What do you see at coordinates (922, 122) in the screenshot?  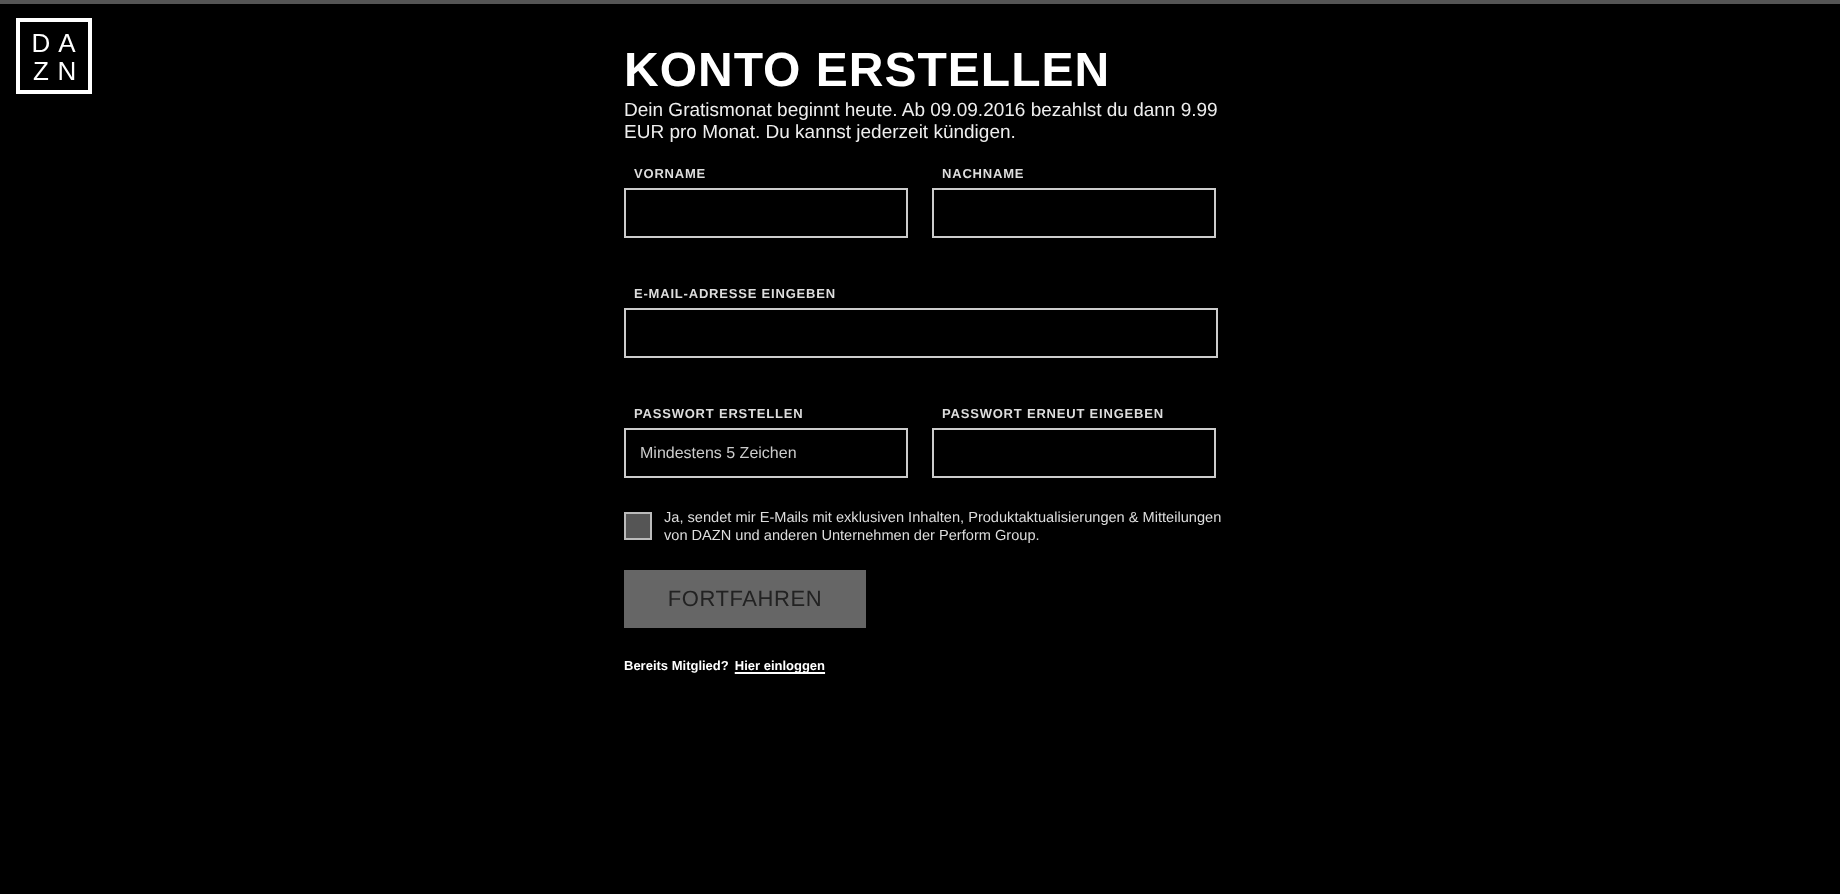 I see `intro-text: Dein Gratismonat beginnt heute. Ab 09.09.2016 bezahlst du dann 9.99 EUR pro Monat. Du kannst jederzeit kündigen.` at bounding box center [922, 122].